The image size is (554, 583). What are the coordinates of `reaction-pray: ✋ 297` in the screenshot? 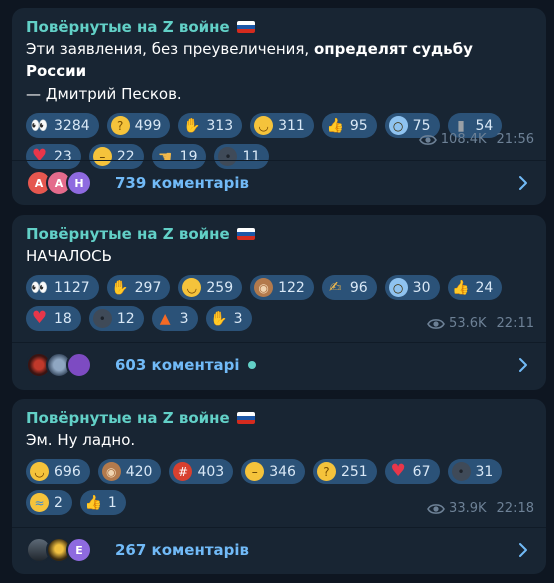 It's located at (138, 287).